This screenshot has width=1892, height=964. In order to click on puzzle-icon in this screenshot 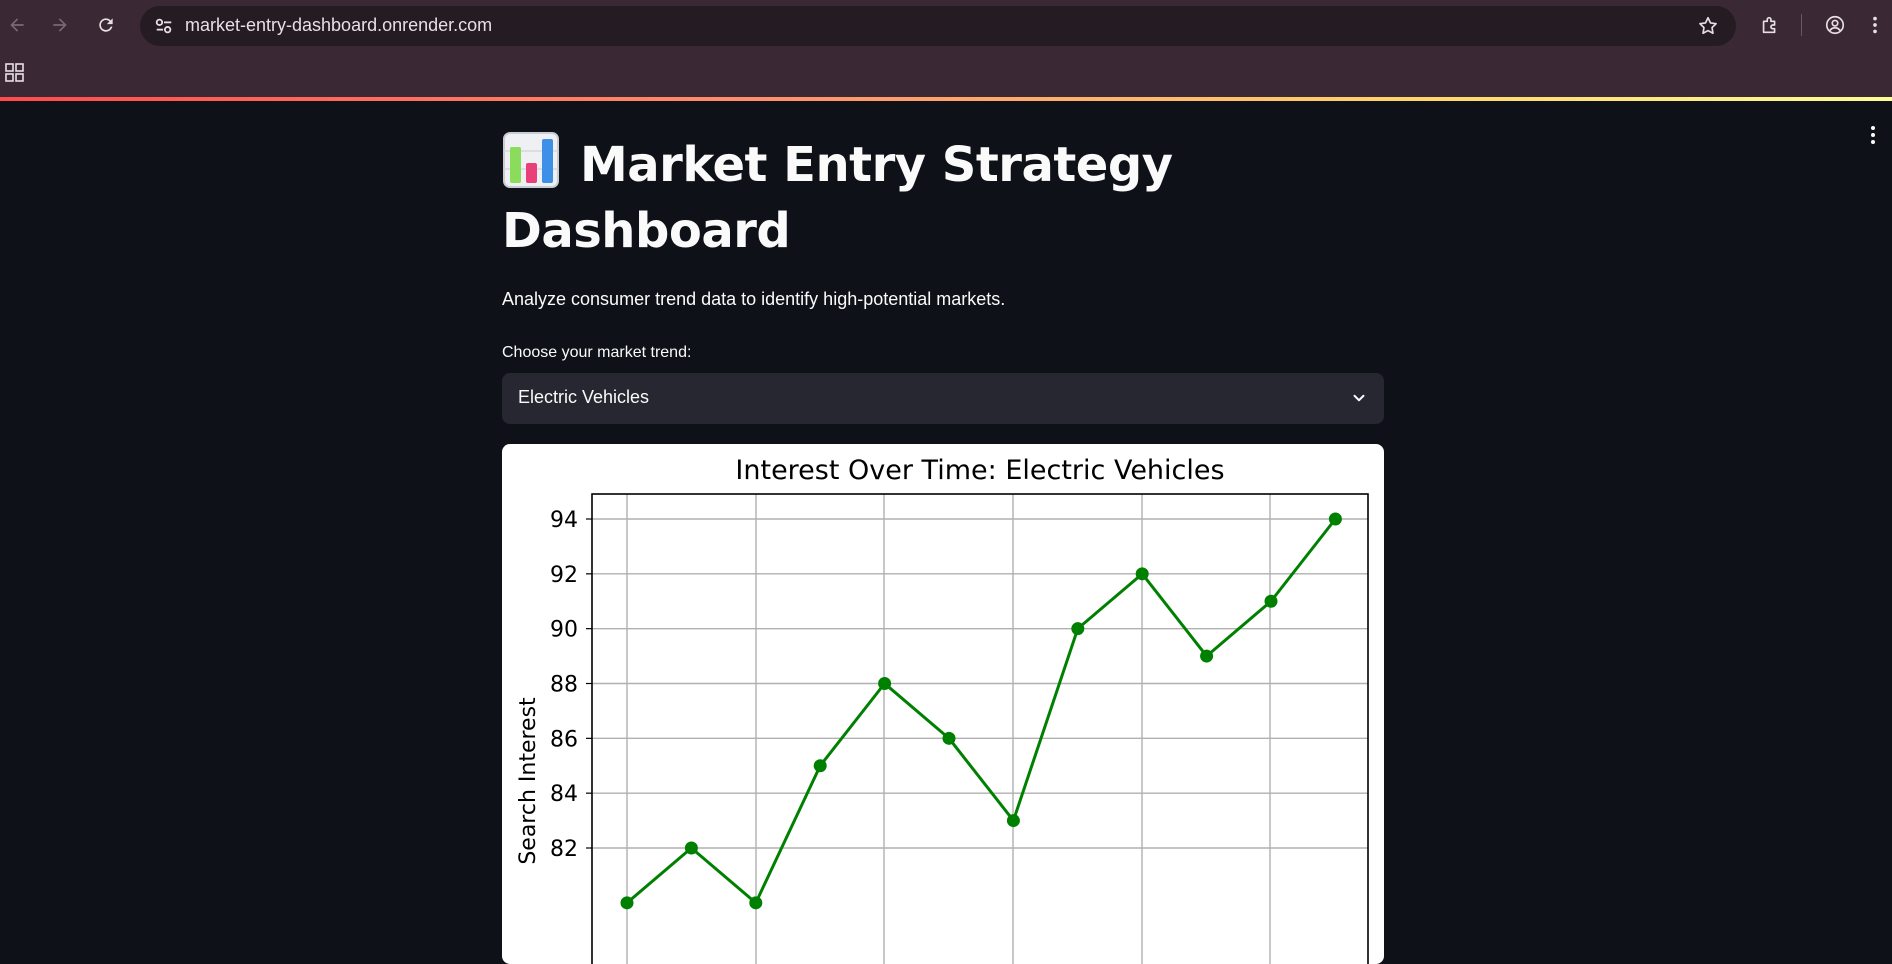, I will do `click(1769, 25)`.